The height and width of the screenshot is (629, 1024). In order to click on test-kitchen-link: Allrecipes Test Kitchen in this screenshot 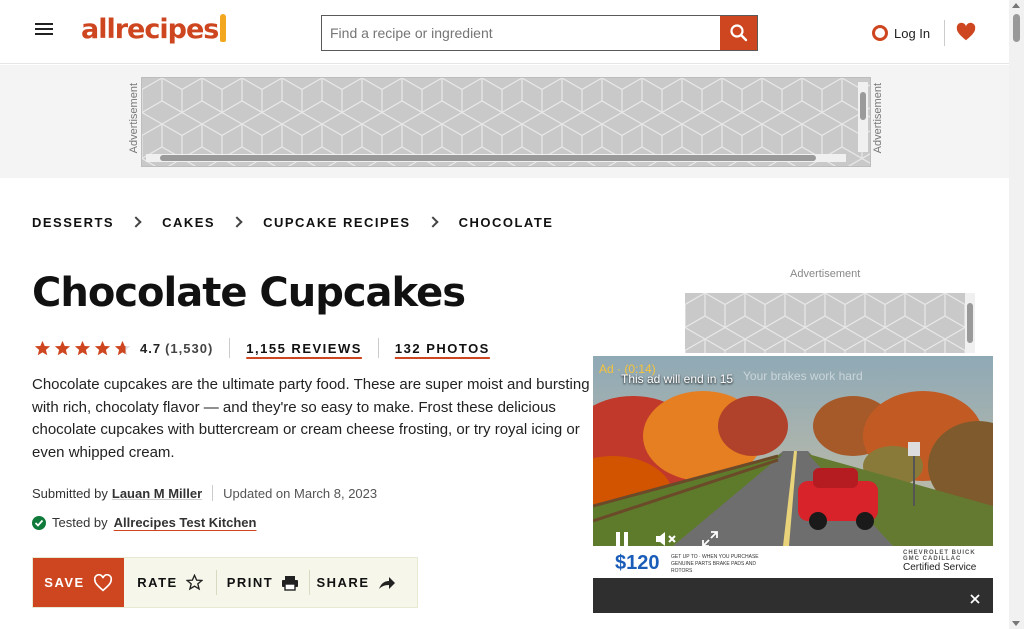, I will do `click(185, 522)`.